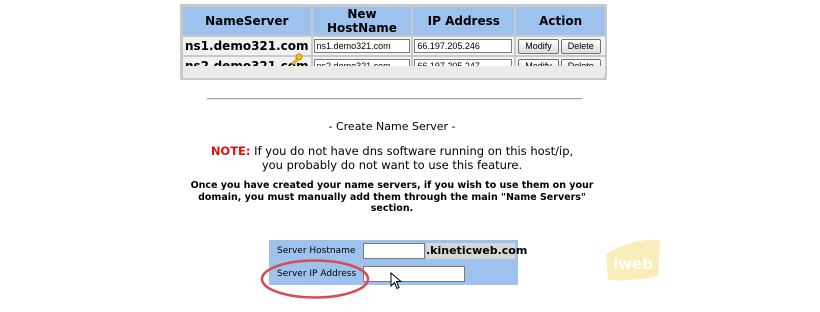 The width and height of the screenshot is (820, 312). What do you see at coordinates (396, 281) in the screenshot?
I see `mouse-pointer-icon` at bounding box center [396, 281].